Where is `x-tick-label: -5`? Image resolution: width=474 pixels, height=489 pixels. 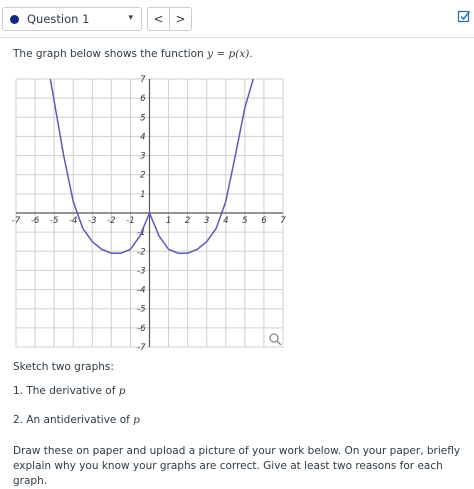
x-tick-label: -5 is located at coordinates (54, 221).